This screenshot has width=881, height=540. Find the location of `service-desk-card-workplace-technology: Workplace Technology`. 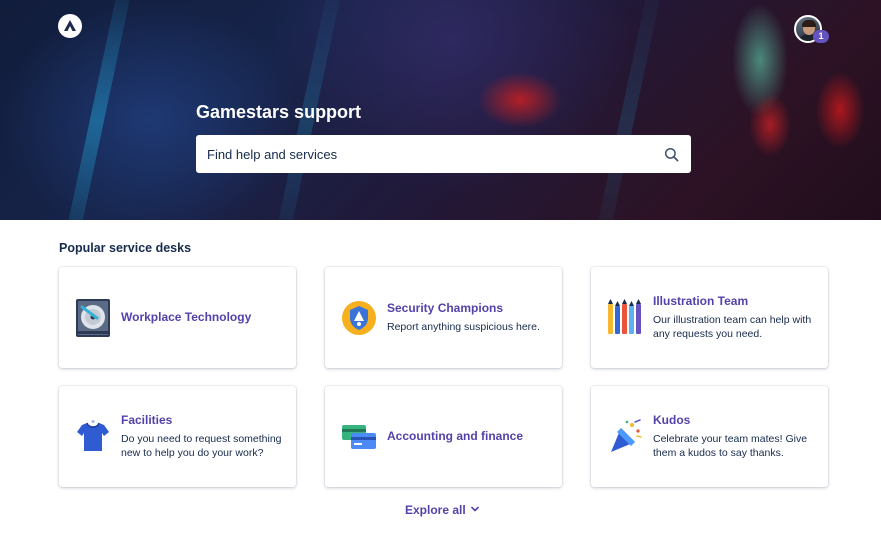

service-desk-card-workplace-technology: Workplace Technology is located at coordinates (177, 317).